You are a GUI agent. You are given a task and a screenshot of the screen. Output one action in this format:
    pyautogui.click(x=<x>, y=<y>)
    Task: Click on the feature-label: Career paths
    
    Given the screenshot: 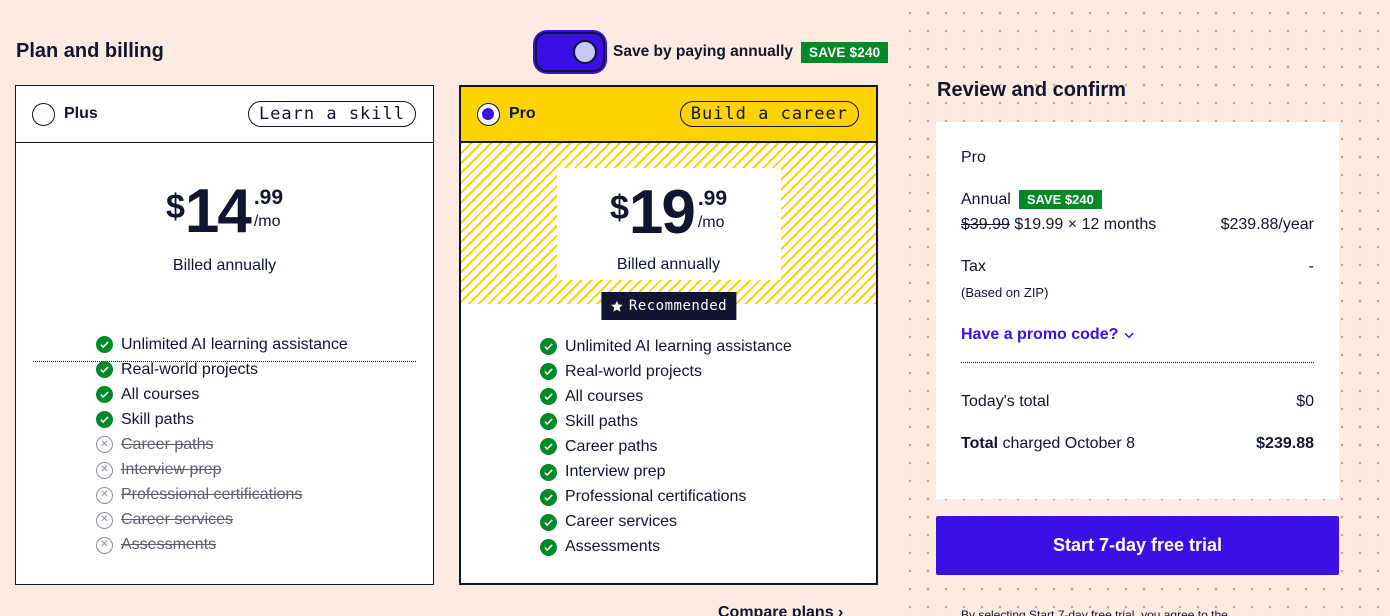 What is the action you would take?
    pyautogui.click(x=167, y=444)
    